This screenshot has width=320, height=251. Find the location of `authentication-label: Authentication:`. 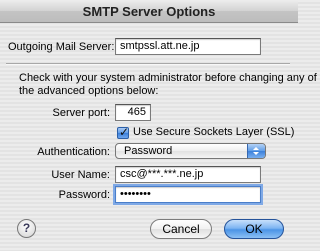

authentication-label: Authentication: is located at coordinates (73, 152).